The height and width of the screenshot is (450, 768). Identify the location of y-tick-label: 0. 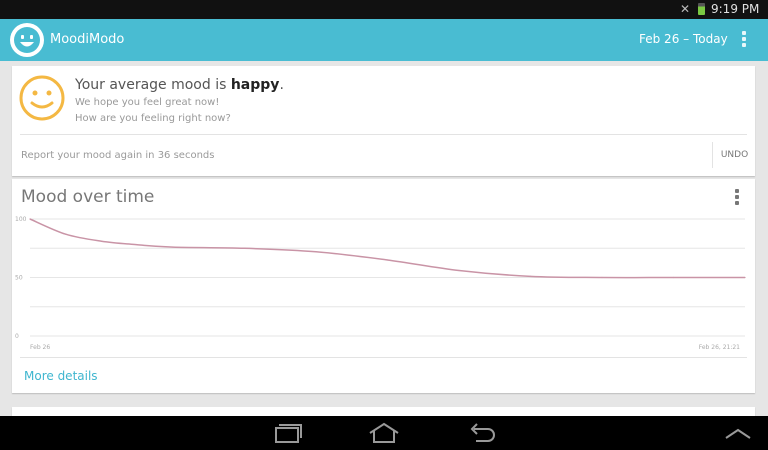
(17, 336).